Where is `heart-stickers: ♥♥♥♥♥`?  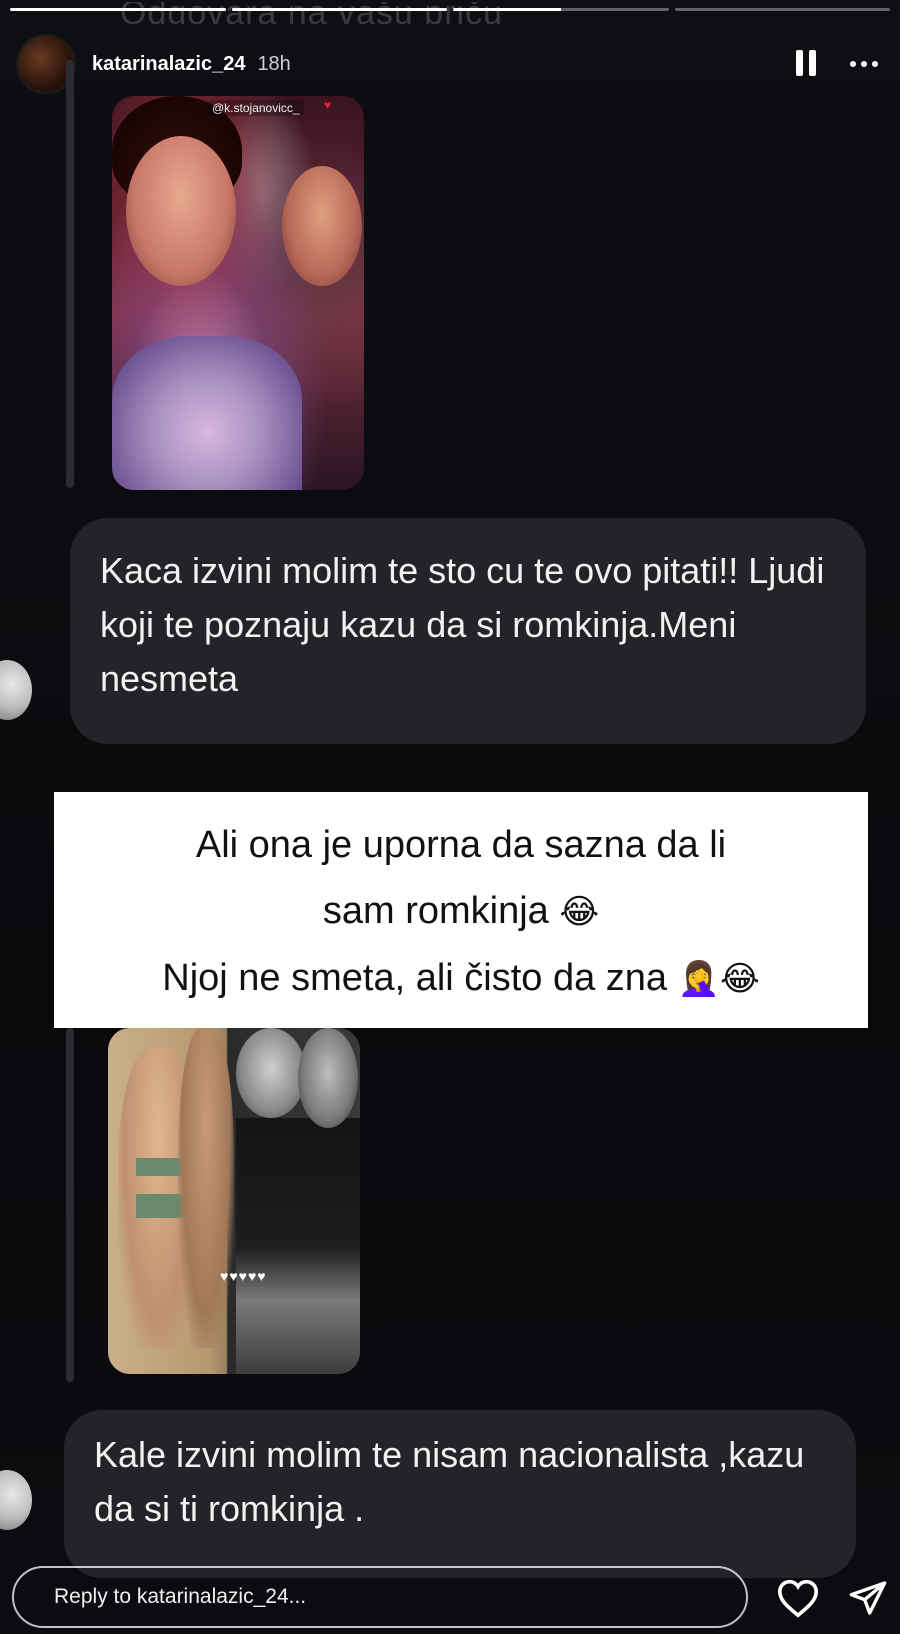 heart-stickers: ♥♥♥♥♥ is located at coordinates (243, 1276).